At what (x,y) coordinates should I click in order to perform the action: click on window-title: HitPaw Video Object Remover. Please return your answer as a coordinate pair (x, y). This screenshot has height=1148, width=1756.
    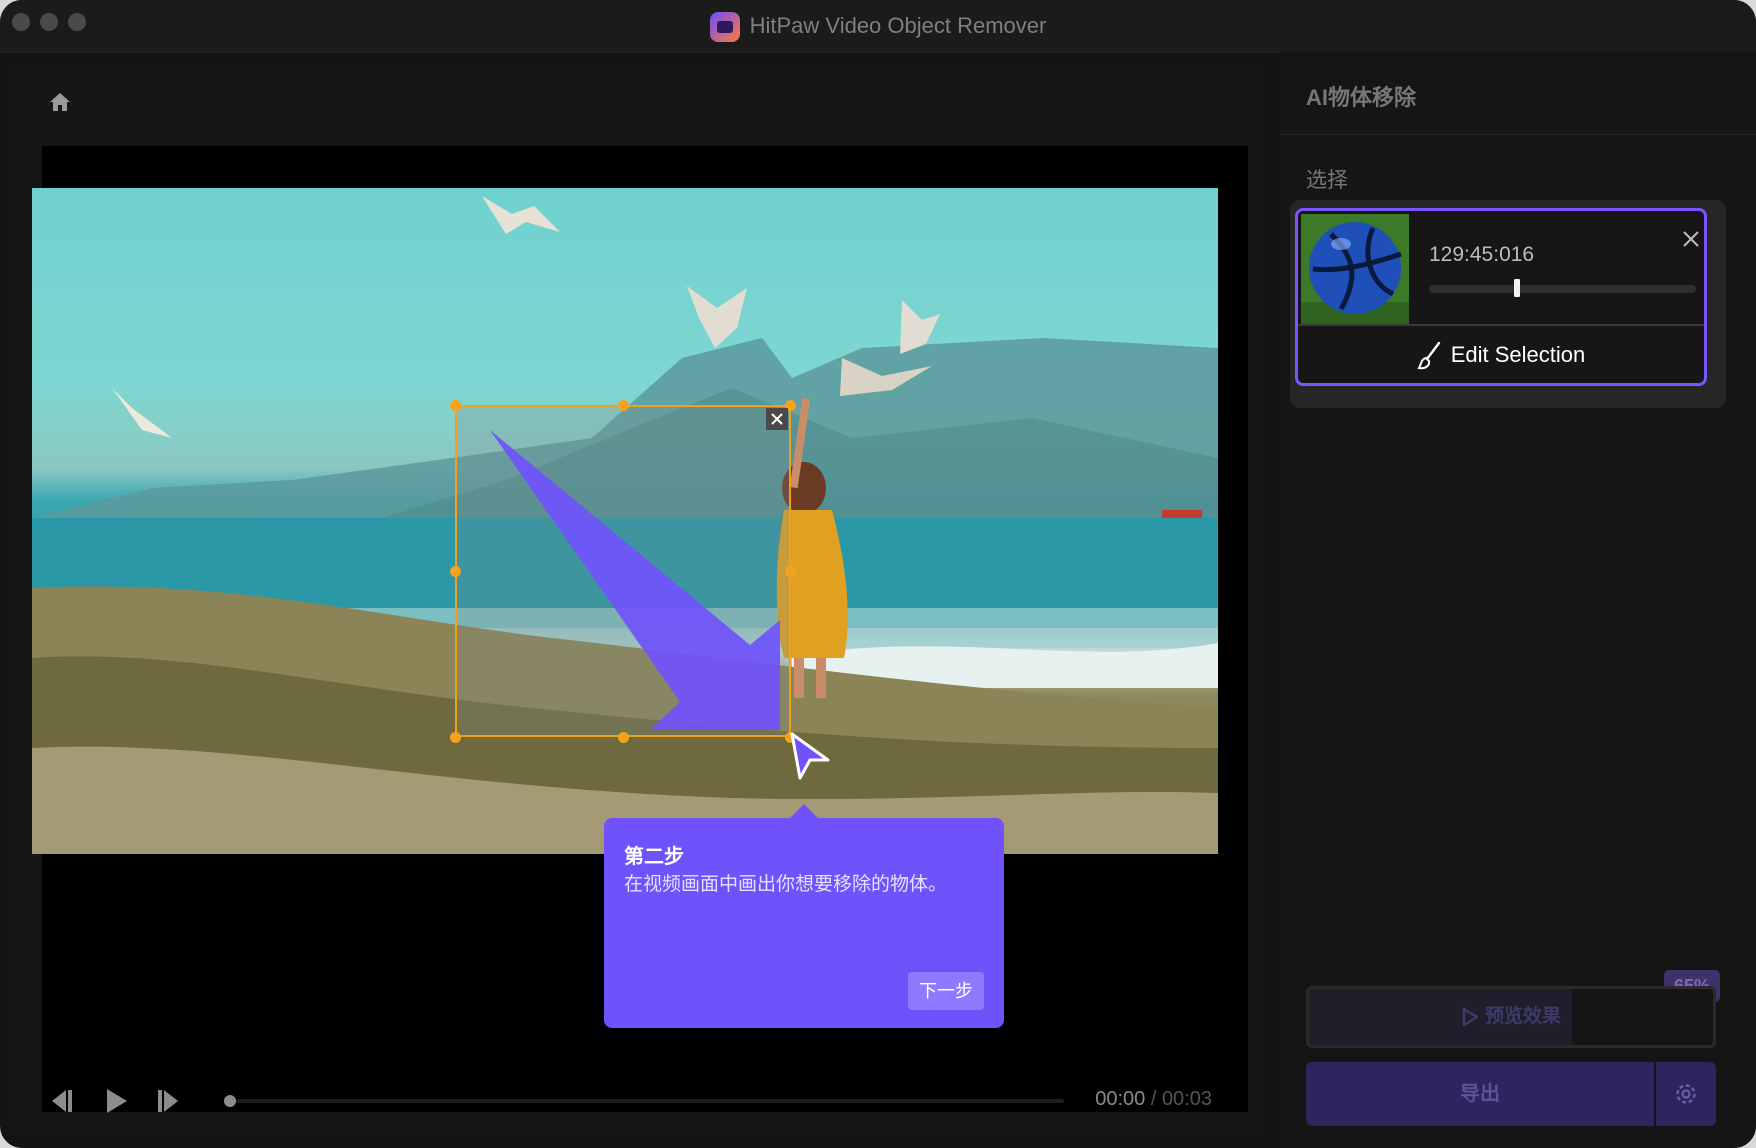
    Looking at the image, I should click on (898, 25).